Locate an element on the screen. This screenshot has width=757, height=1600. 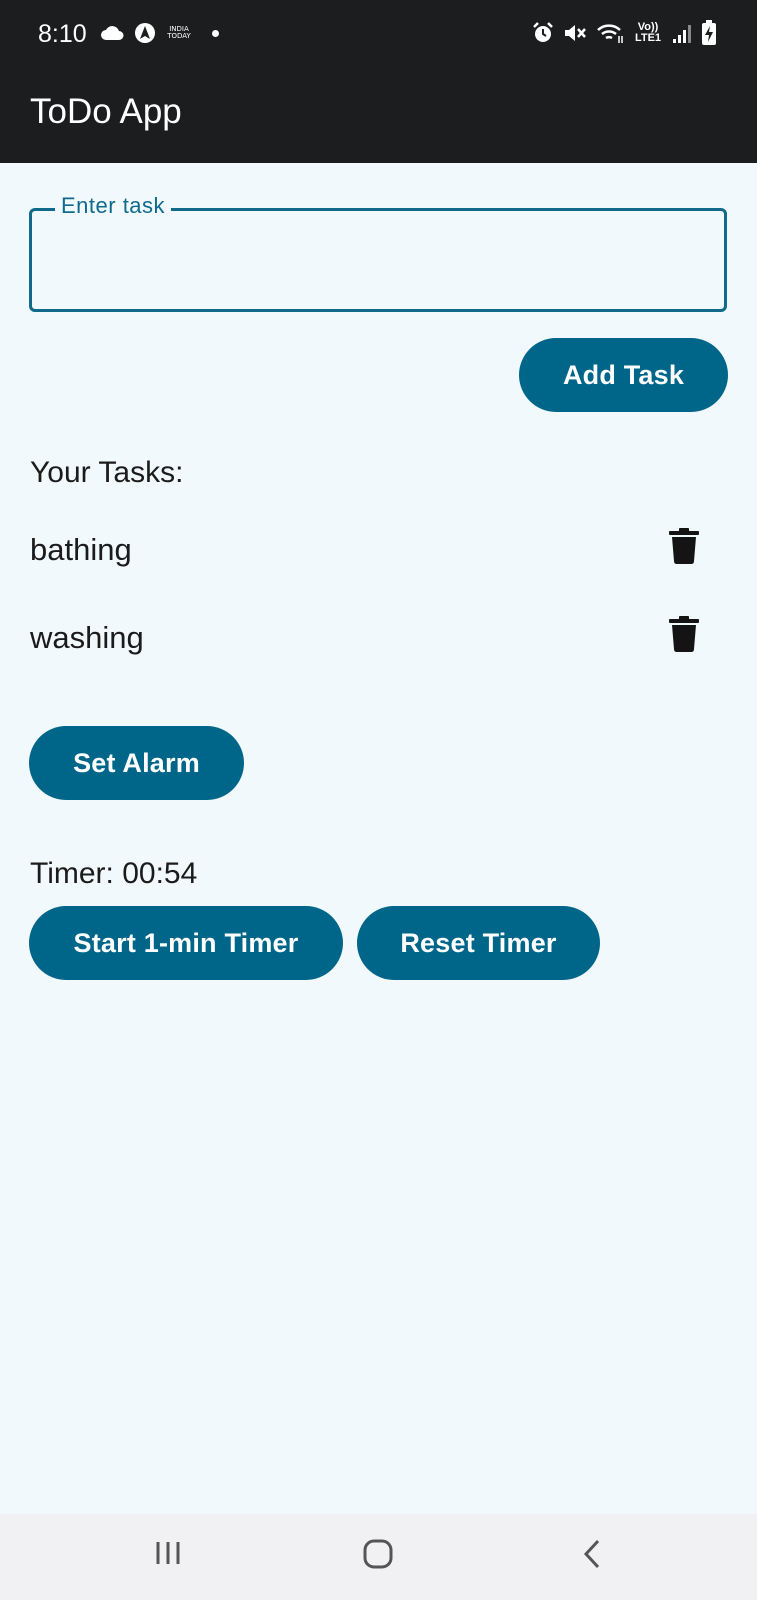
reset-timer-button: Reset Timer is located at coordinates (478, 943).